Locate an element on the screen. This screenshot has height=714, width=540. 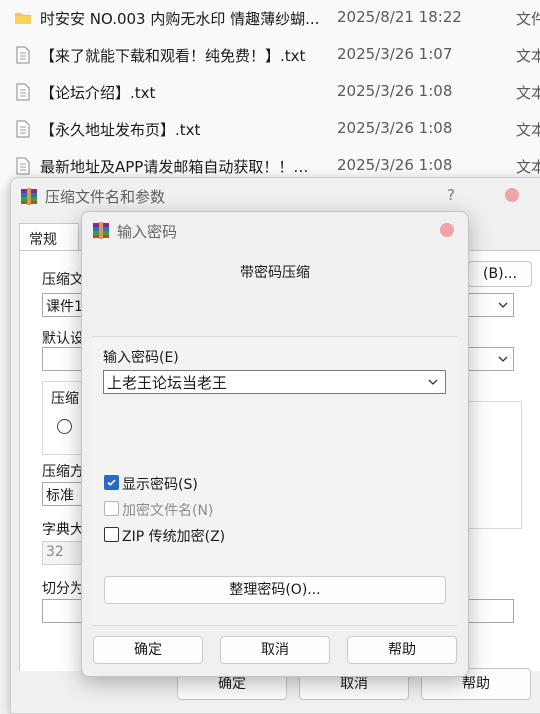
method-value: 标准 is located at coordinates (60, 496).